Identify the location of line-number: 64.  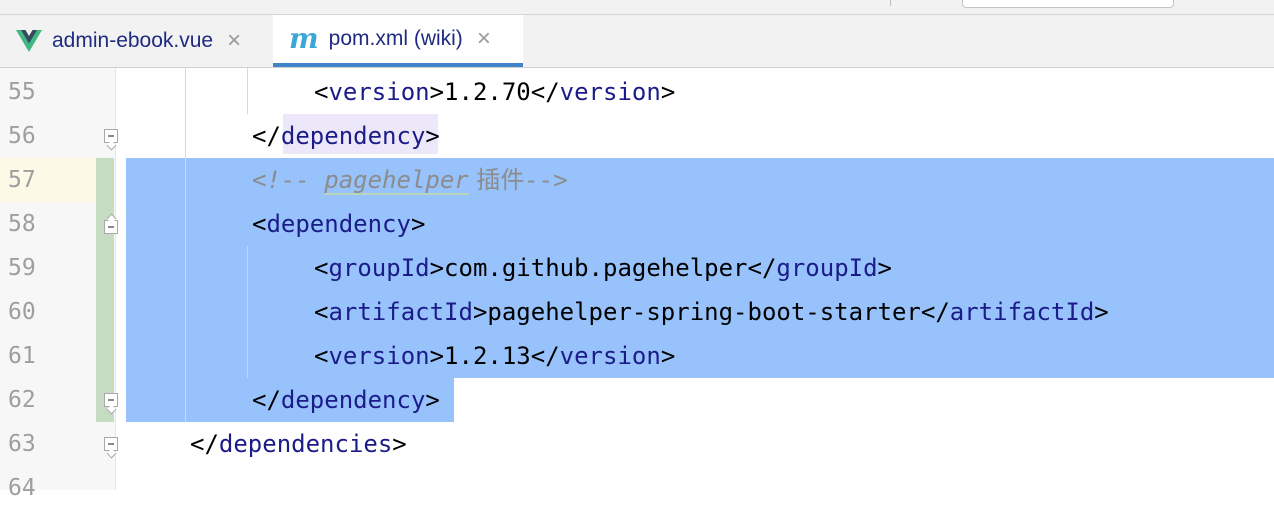
(22, 488).